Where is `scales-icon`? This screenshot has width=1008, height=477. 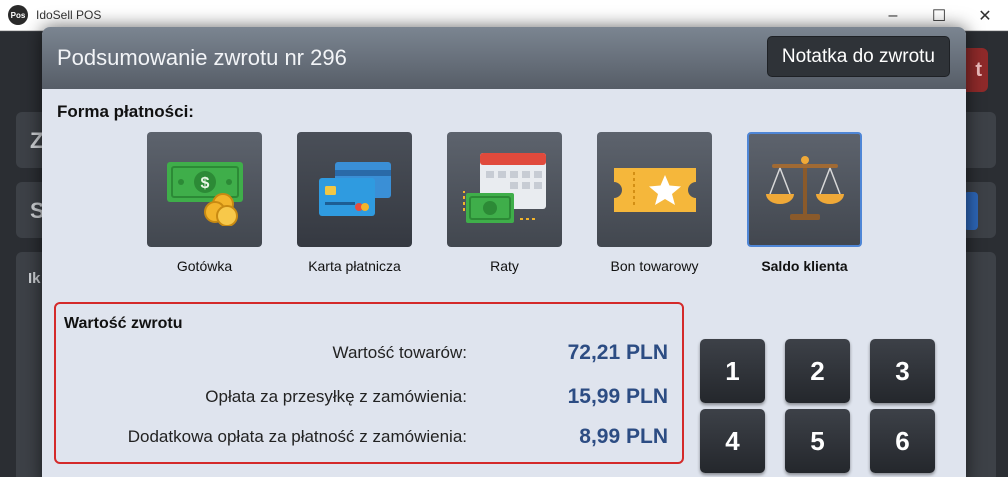
scales-icon is located at coordinates (804, 187).